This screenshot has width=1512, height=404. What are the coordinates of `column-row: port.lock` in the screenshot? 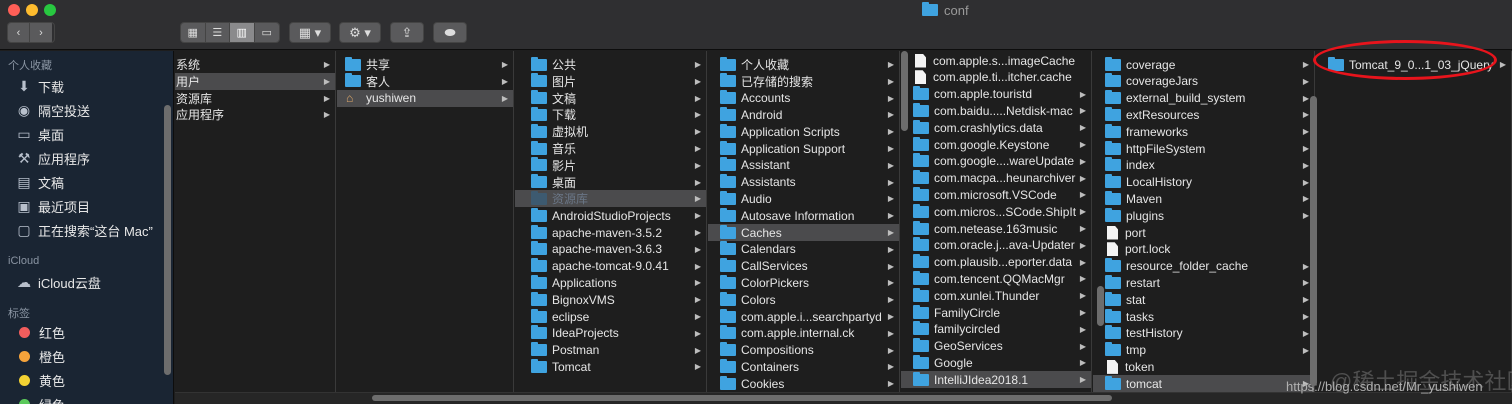 It's located at (1203, 249).